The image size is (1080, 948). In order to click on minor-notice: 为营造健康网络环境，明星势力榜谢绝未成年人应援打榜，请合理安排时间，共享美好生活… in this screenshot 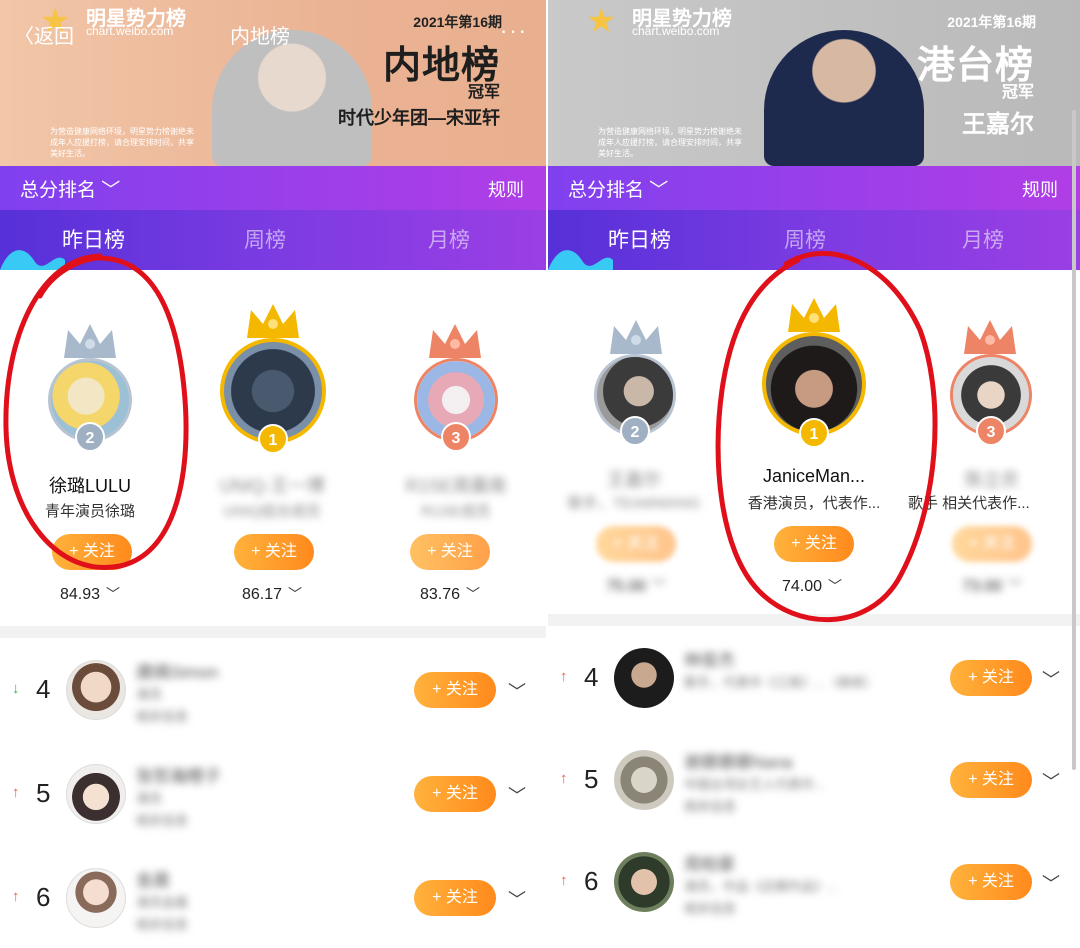, I will do `click(670, 142)`.